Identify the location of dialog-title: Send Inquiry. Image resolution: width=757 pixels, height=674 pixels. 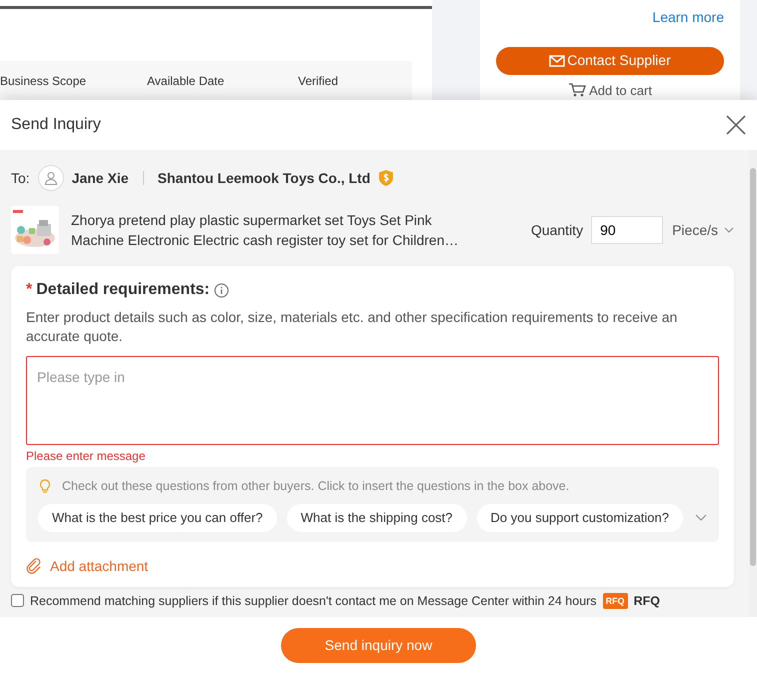
(56, 125).